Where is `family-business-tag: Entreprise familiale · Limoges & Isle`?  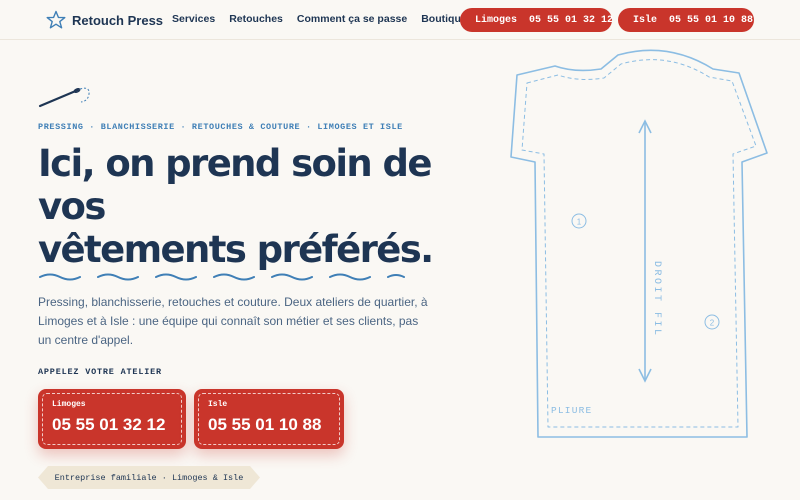
family-business-tag: Entreprise familiale · Limoges & Isle is located at coordinates (149, 477).